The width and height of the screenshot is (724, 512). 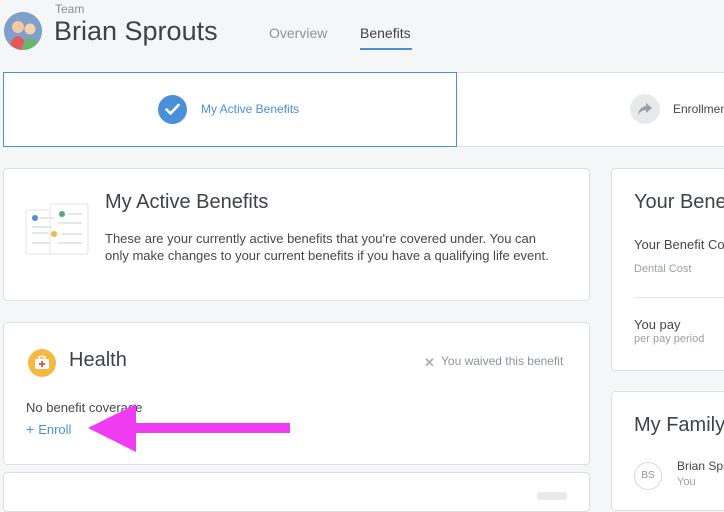 I want to click on enroll-link: + Enroll, so click(x=48, y=429).